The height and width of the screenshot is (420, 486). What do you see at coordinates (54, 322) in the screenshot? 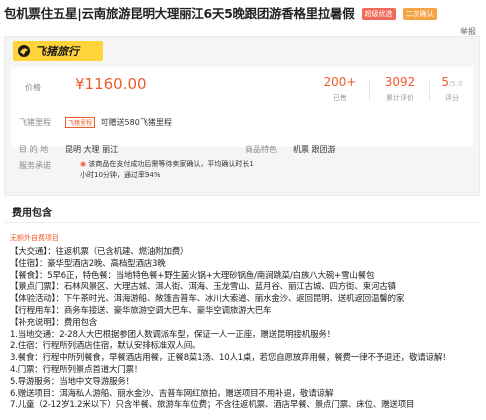
I see `fee-line: 【补充说明】：费用包含` at bounding box center [54, 322].